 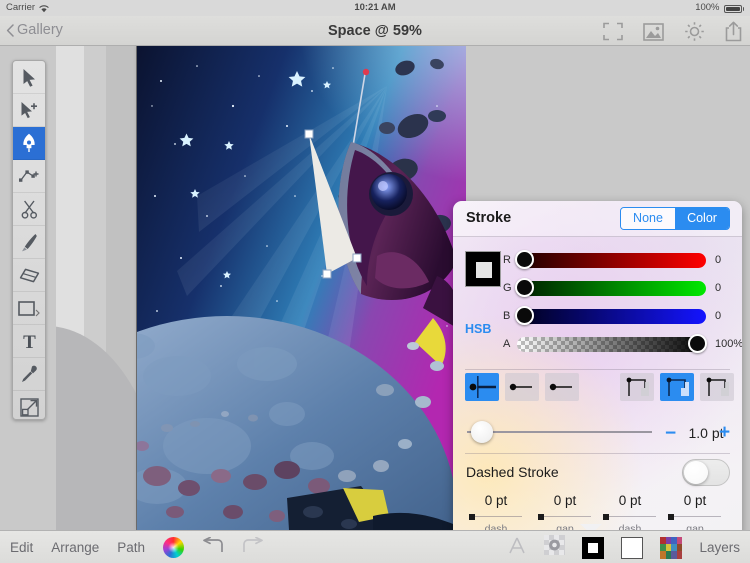 I want to click on layers-button: Layers, so click(x=719, y=547).